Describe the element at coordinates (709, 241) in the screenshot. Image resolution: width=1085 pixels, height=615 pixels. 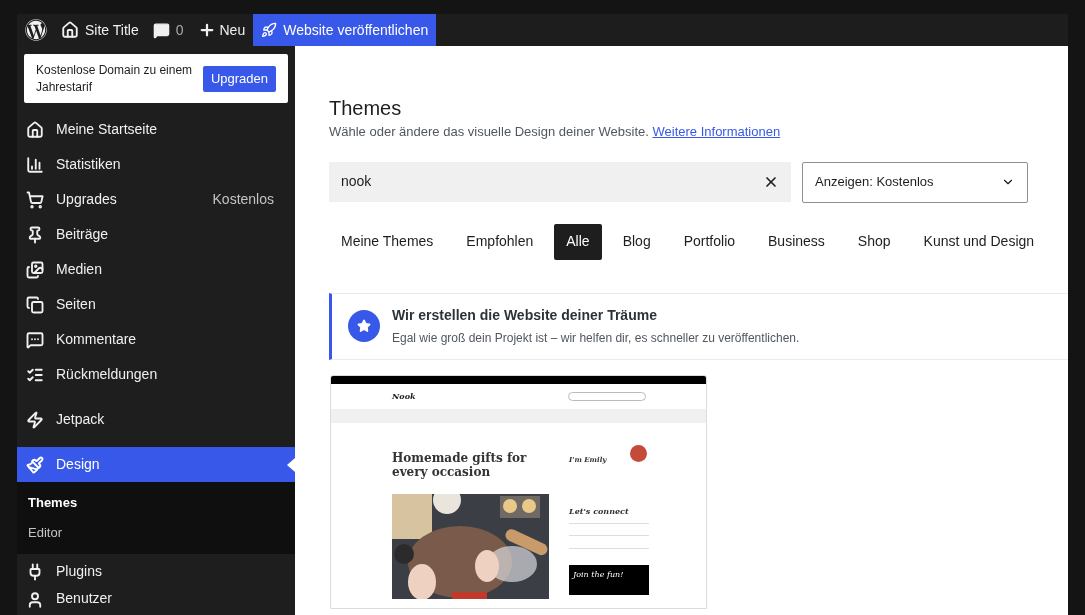
I see `category-tab: Portfolio` at that location.